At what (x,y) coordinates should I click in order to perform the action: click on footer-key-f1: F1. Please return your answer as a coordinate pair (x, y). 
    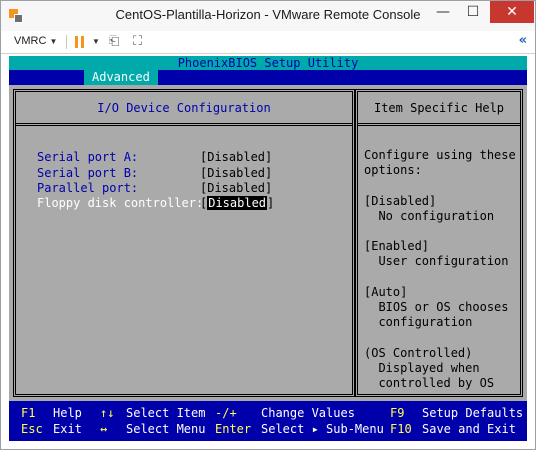
    Looking at the image, I should click on (28, 413).